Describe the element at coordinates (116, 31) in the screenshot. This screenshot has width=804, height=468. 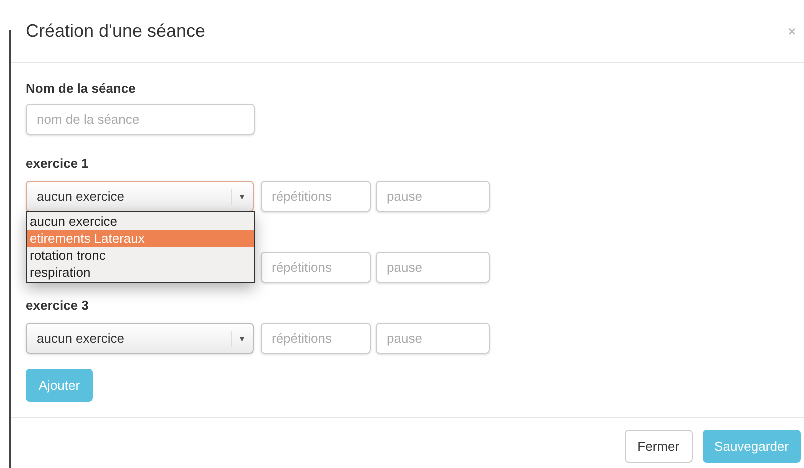
I see `dialog-title: Création d'une séance` at that location.